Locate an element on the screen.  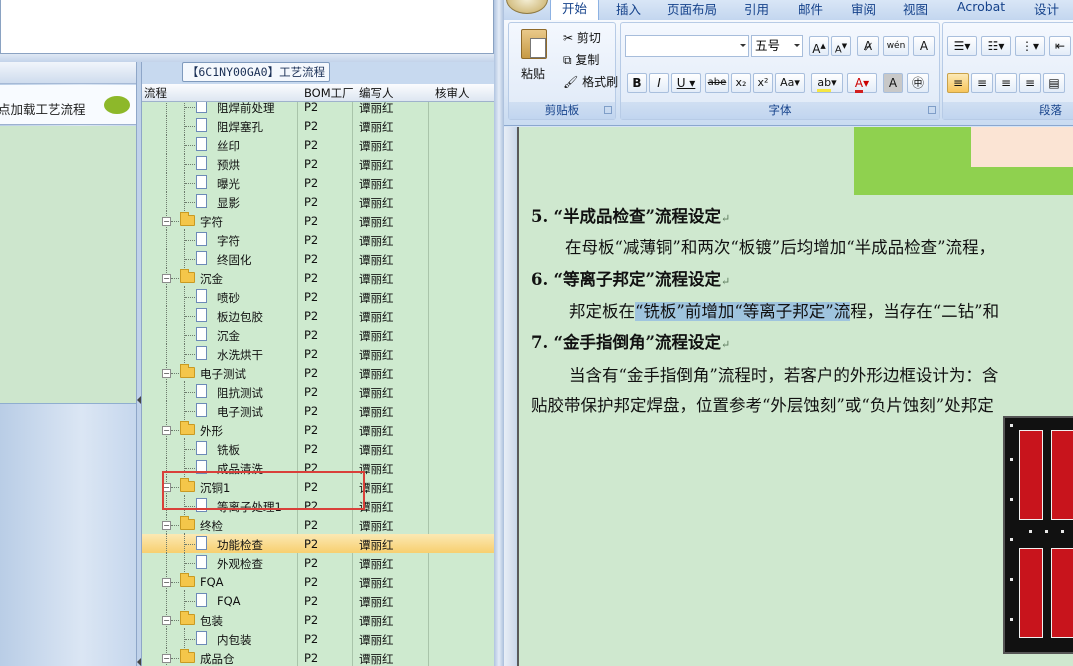
tab-references: 引用 is located at coordinates (756, 9).